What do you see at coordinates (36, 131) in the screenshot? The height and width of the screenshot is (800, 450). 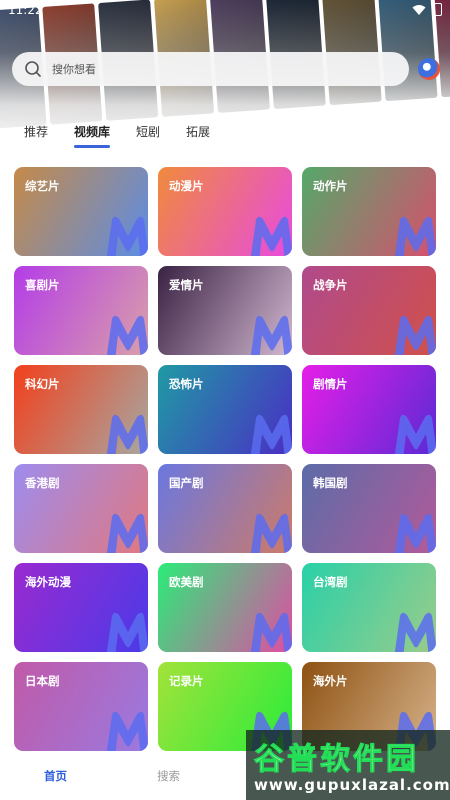 I see `tab-recommend: 推荐` at bounding box center [36, 131].